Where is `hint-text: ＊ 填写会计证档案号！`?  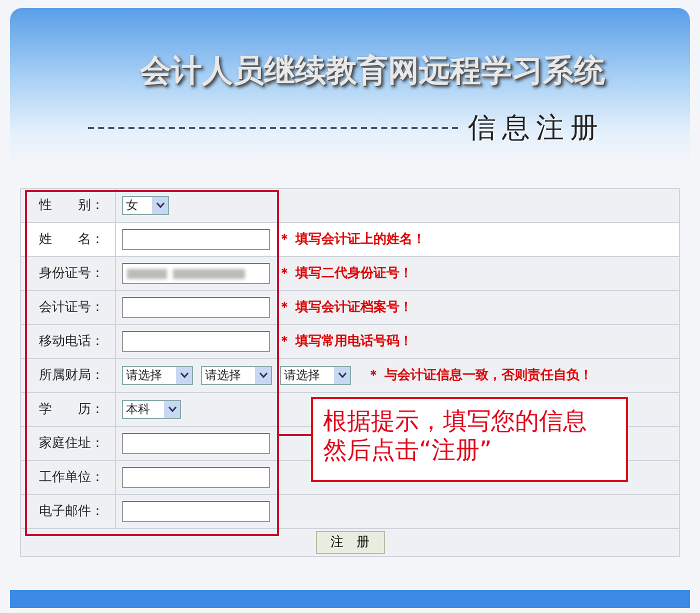 hint-text: ＊ 填写会计证档案号！ is located at coordinates (345, 308).